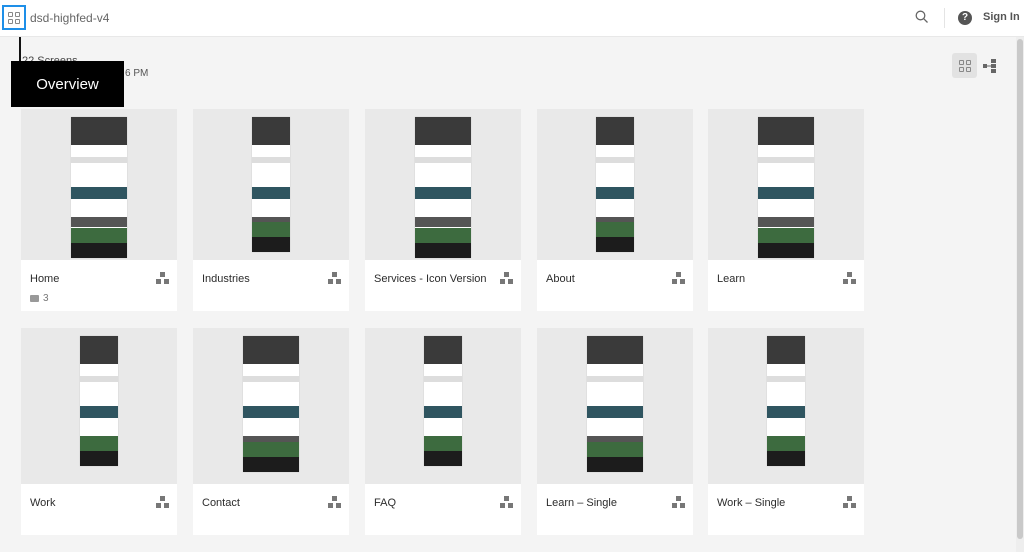 The image size is (1024, 552). What do you see at coordinates (560, 279) in the screenshot?
I see `screen-name: About` at bounding box center [560, 279].